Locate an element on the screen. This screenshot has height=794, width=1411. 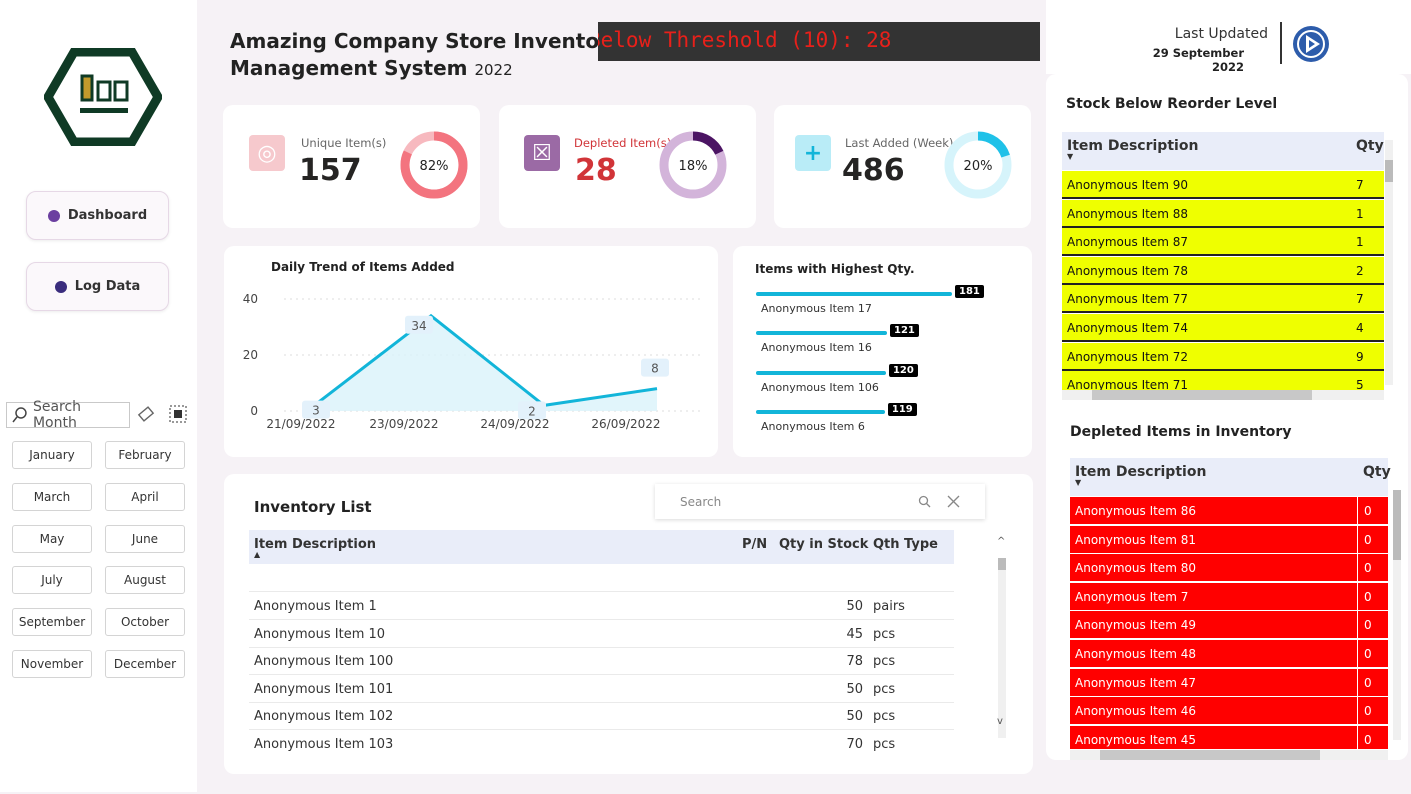
table-row: Anonymous Item 10 45 pcs is located at coordinates (601, 639).